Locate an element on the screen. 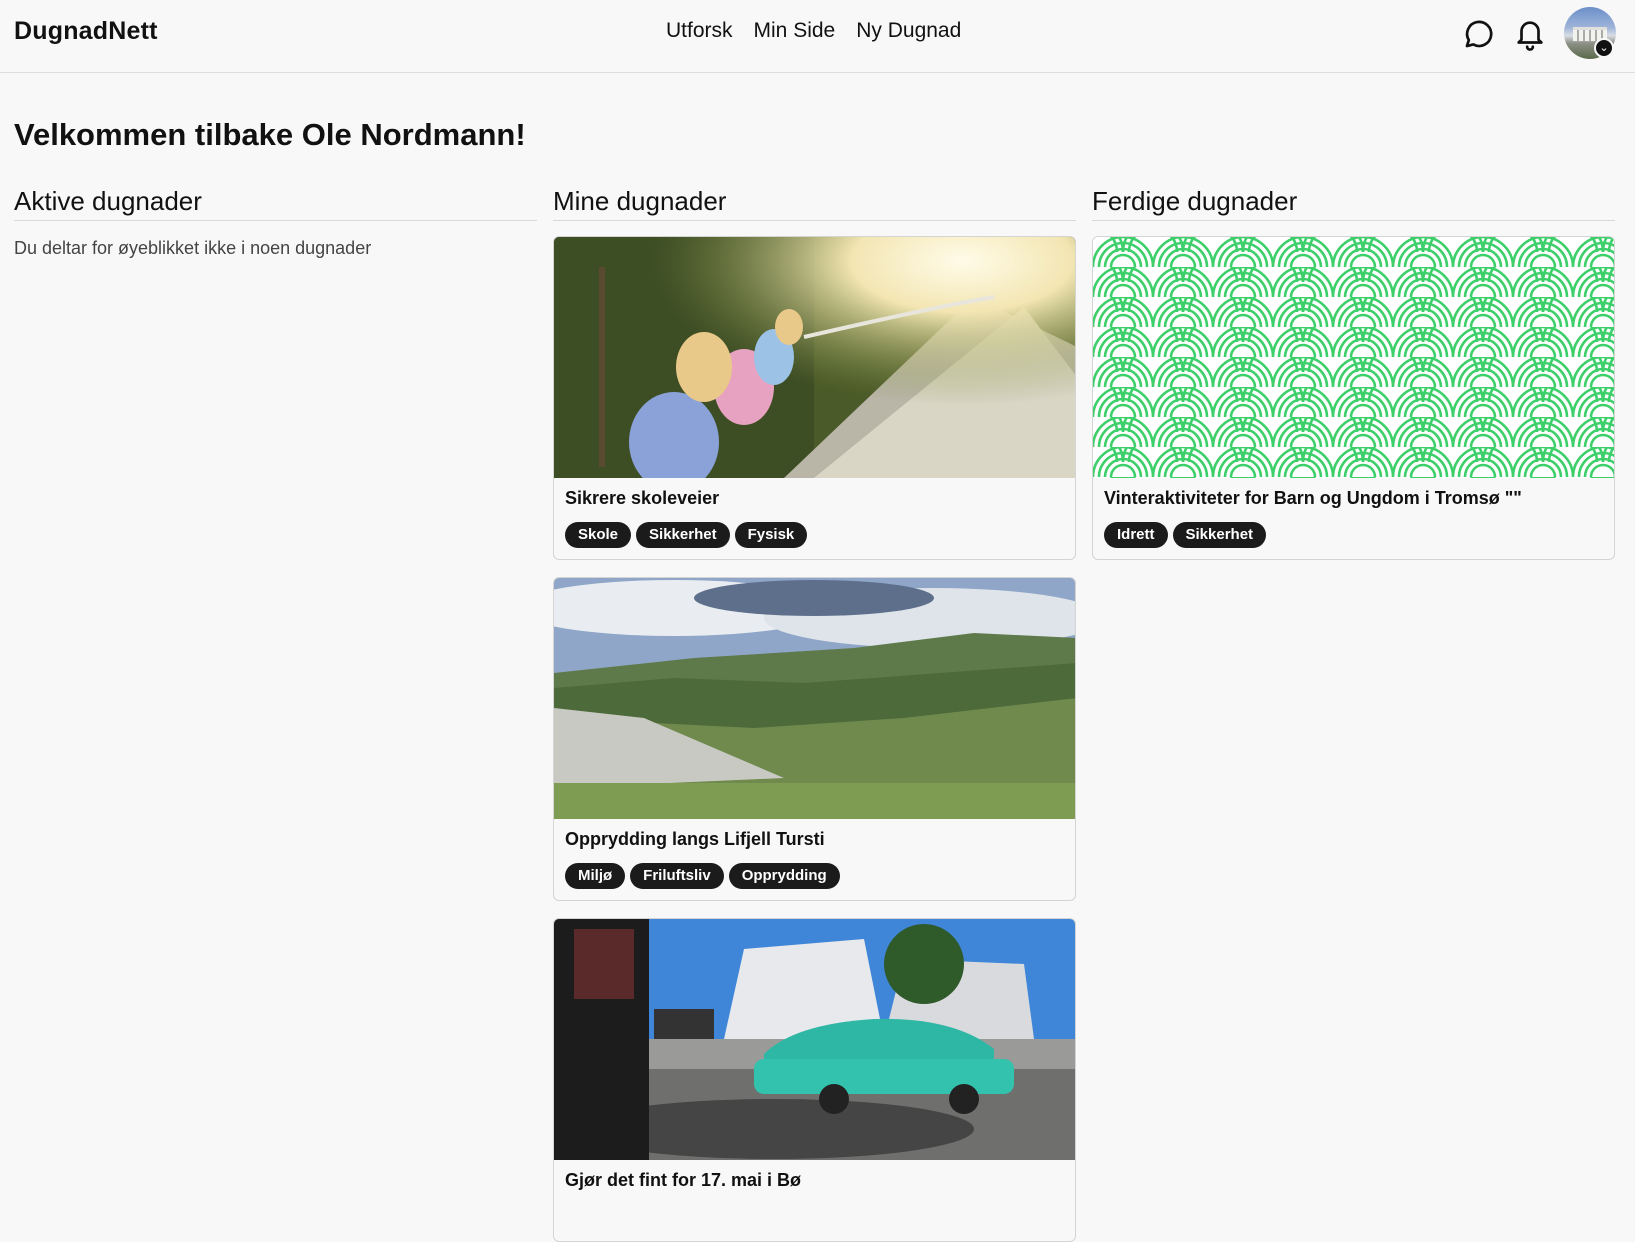 This screenshot has height=1242, width=1635. welcome-heading: Velkommen tilbake Ole Nordmann! is located at coordinates (270, 134).